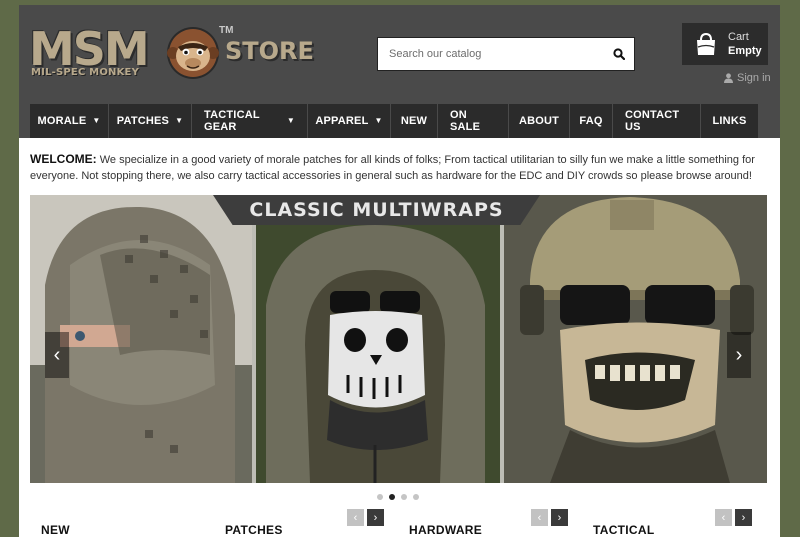 The height and width of the screenshot is (537, 800). I want to click on logo-store-text: STORE, so click(269, 51).